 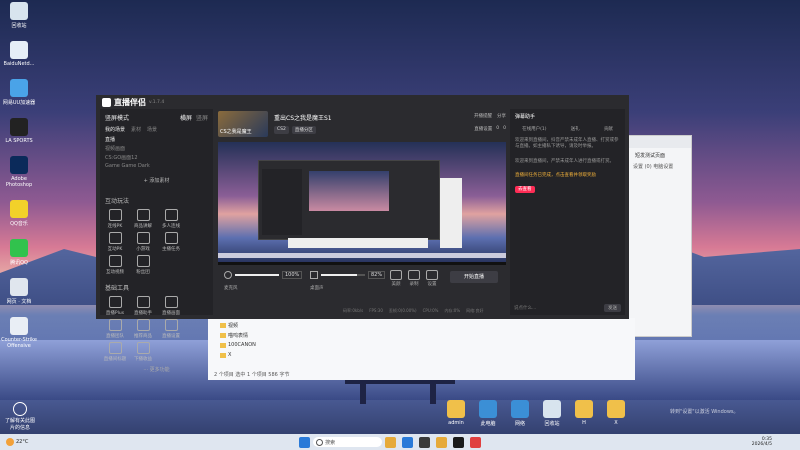 What do you see at coordinates (156, 149) in the screenshot?
I see `source-item: 视频画面` at bounding box center [156, 149].